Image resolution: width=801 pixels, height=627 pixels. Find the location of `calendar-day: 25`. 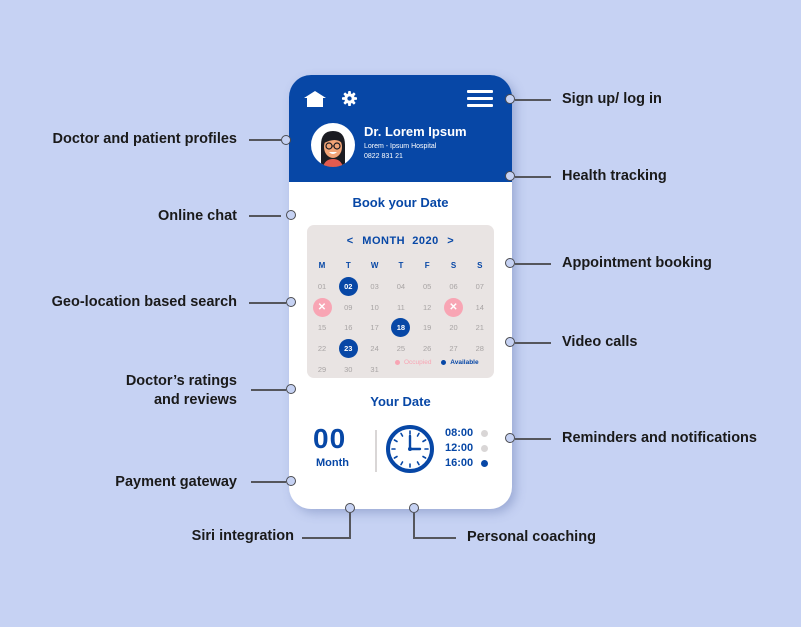

calendar-day: 25 is located at coordinates (401, 349).